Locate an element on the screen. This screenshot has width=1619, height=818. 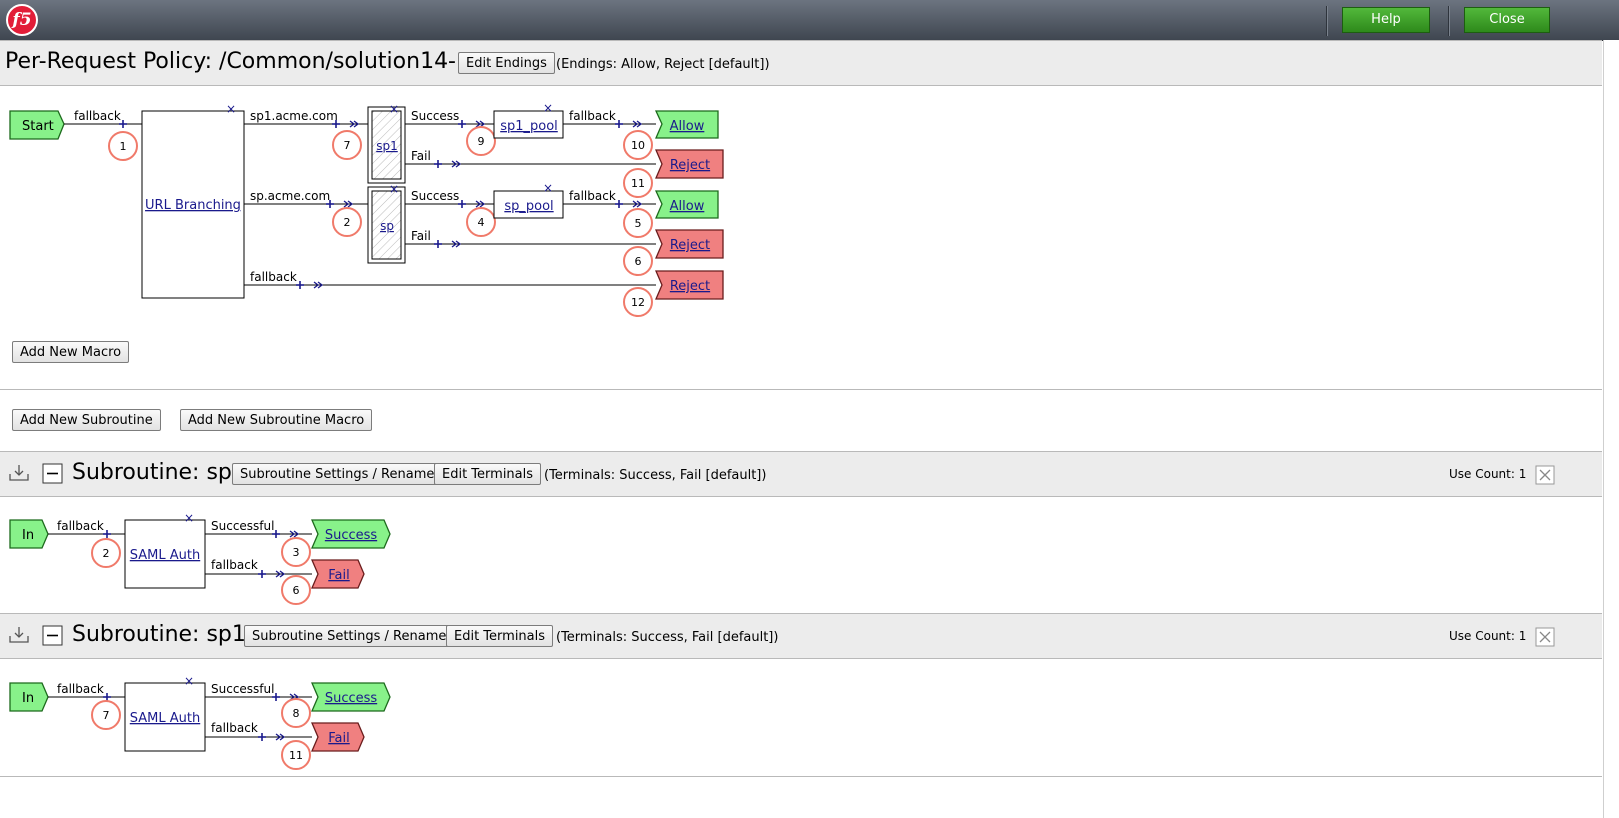
svg-text: 2 is located at coordinates (347, 222).